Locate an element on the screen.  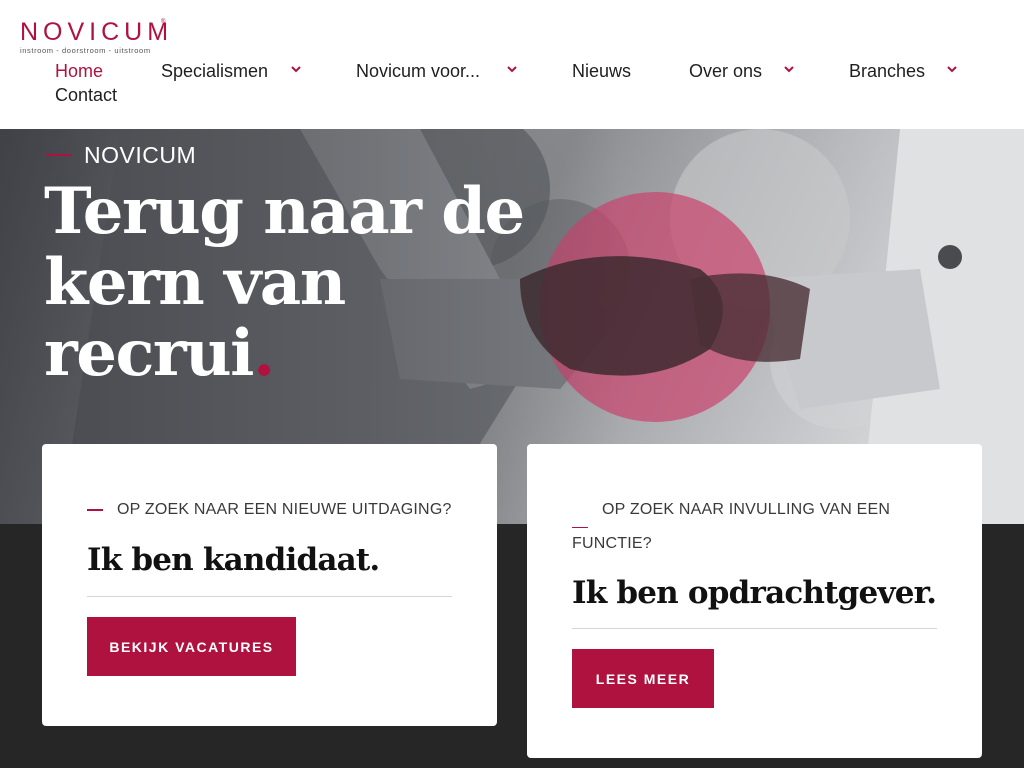
hero-title-line-1: Terug naar de is located at coordinates (284, 211).